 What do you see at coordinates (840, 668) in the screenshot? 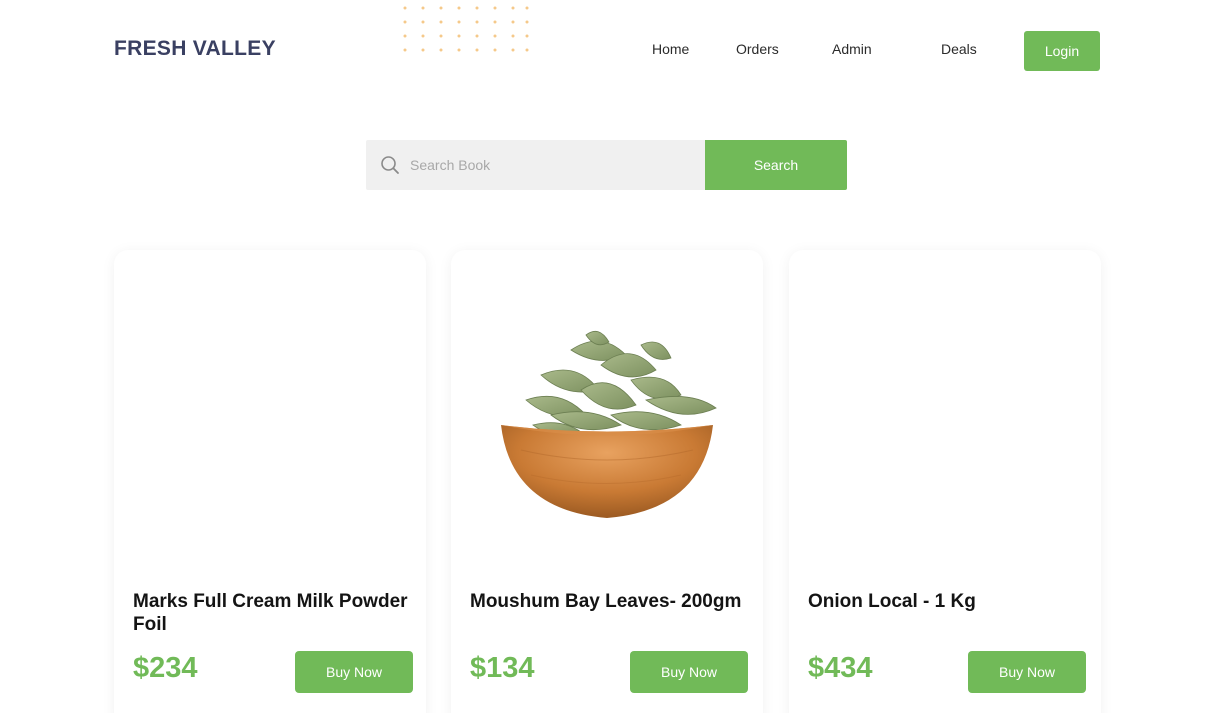
I see `product-price: $434` at bounding box center [840, 668].